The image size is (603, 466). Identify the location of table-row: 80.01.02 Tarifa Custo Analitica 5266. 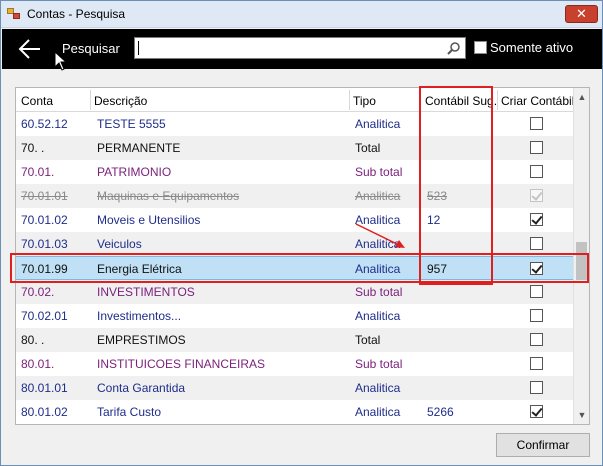
(295, 412).